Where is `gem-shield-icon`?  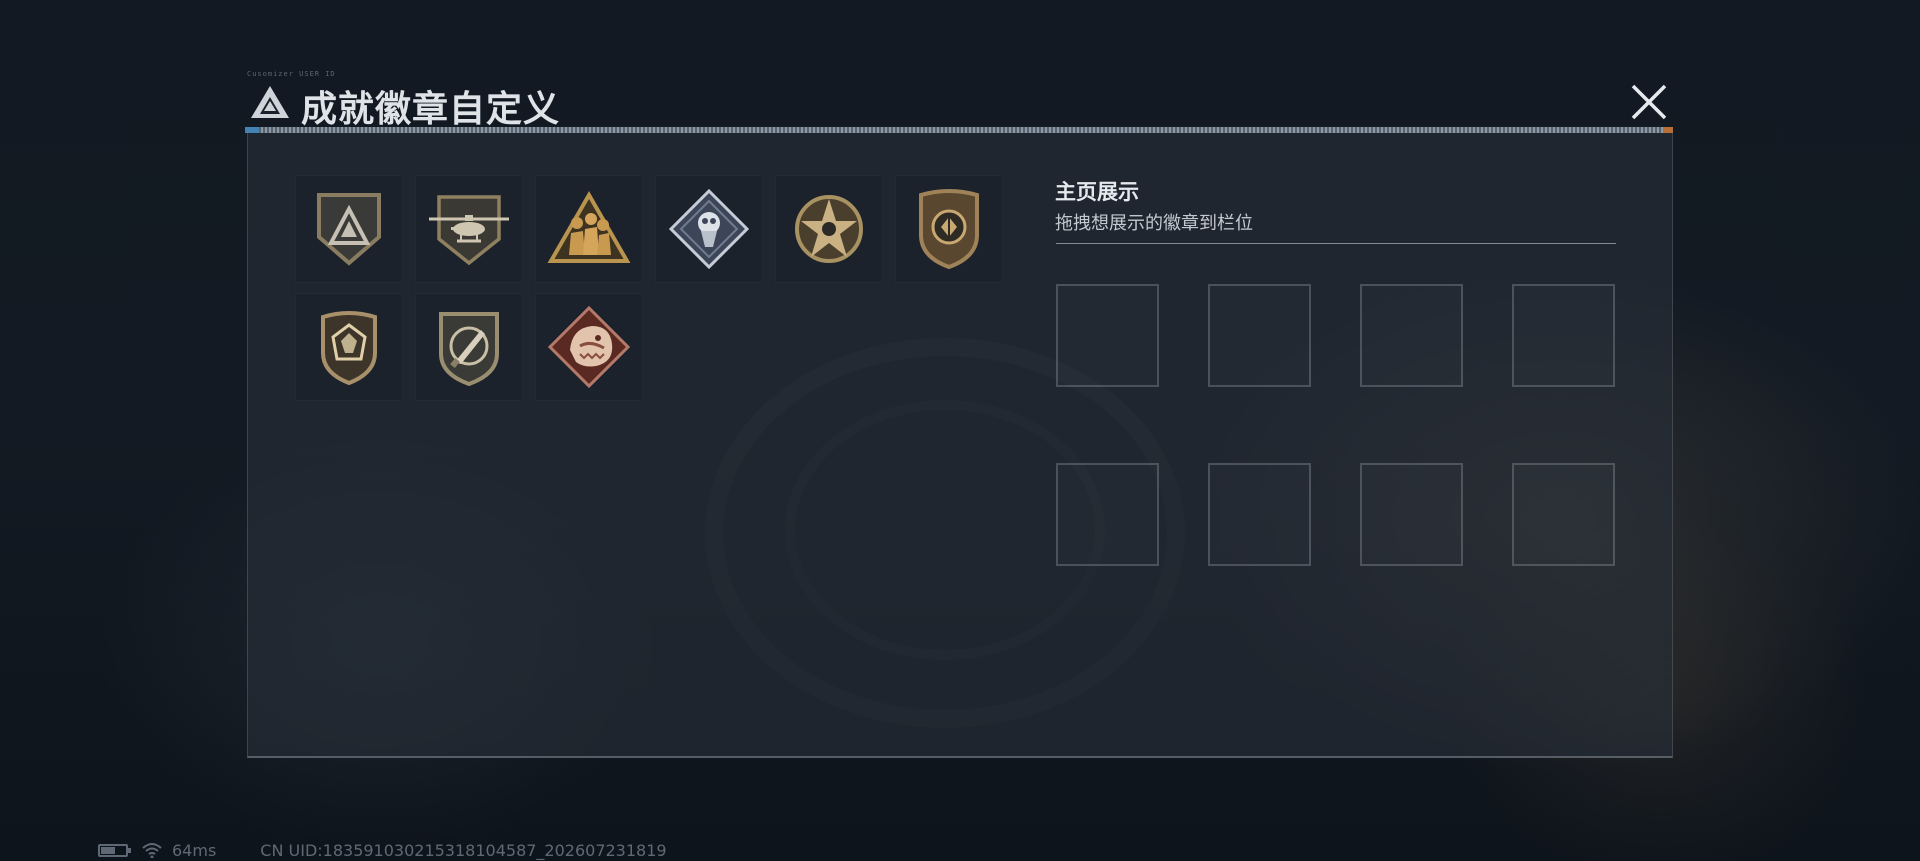
gem-shield-icon is located at coordinates (349, 348).